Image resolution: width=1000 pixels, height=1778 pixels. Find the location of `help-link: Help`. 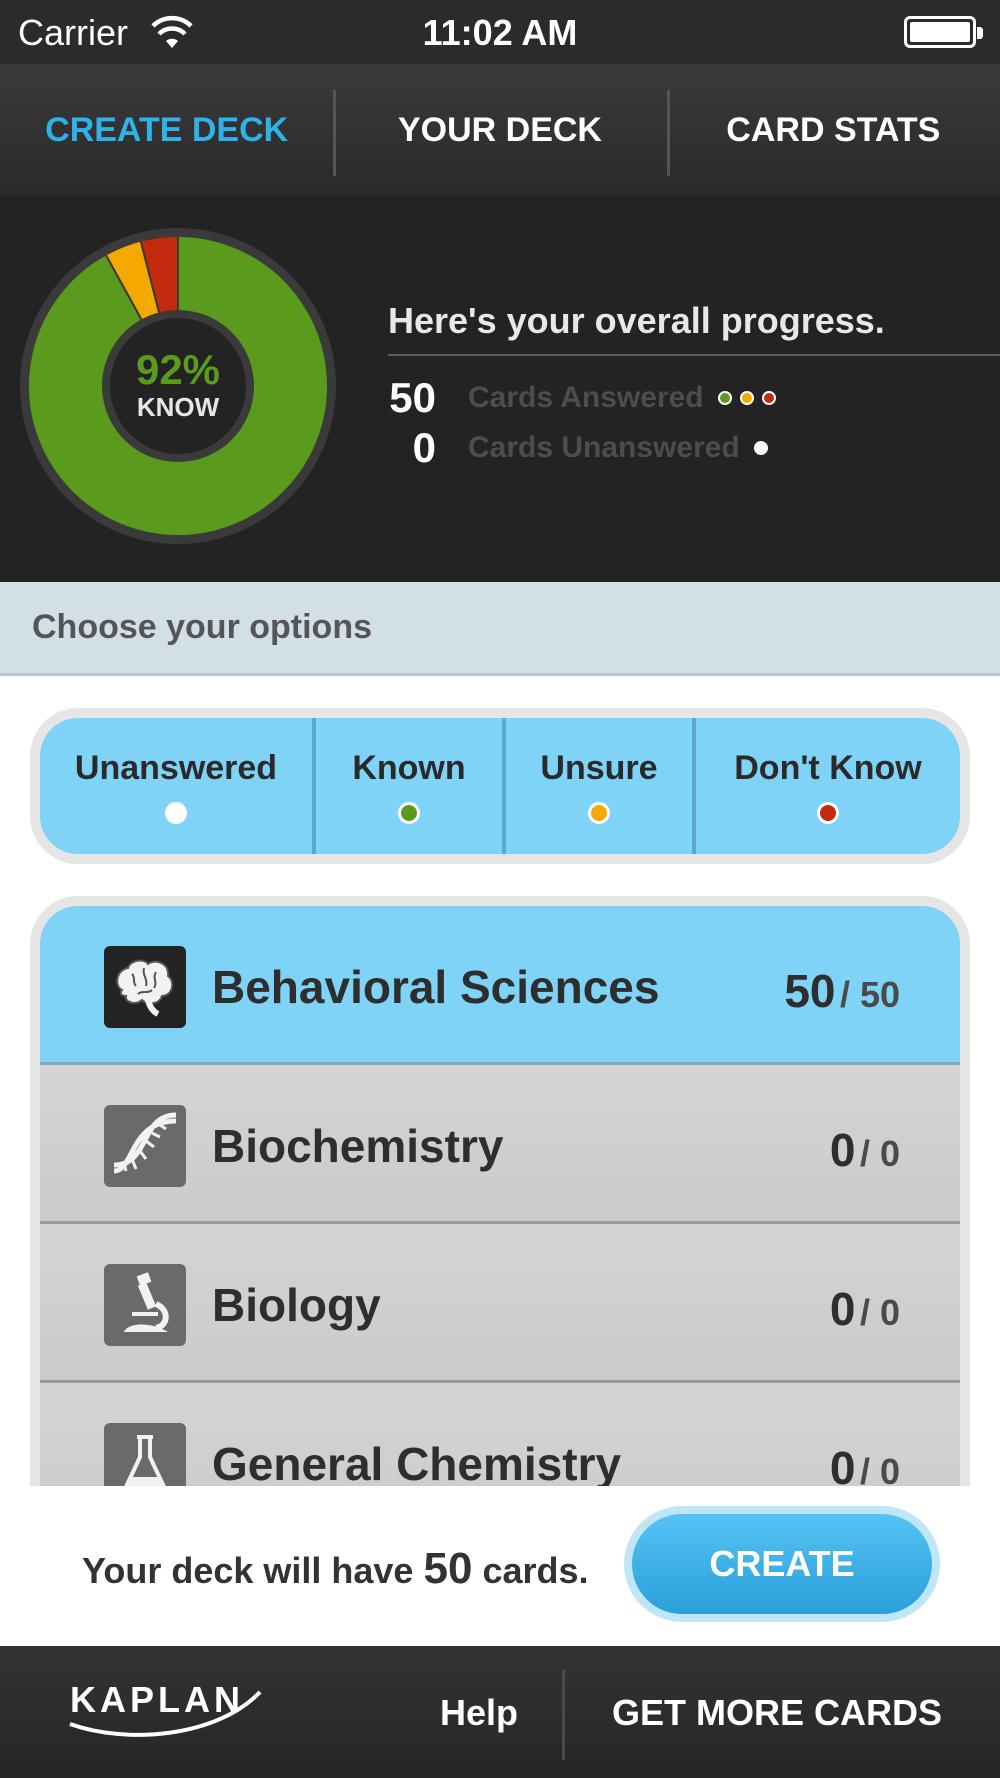

help-link: Help is located at coordinates (479, 1713).